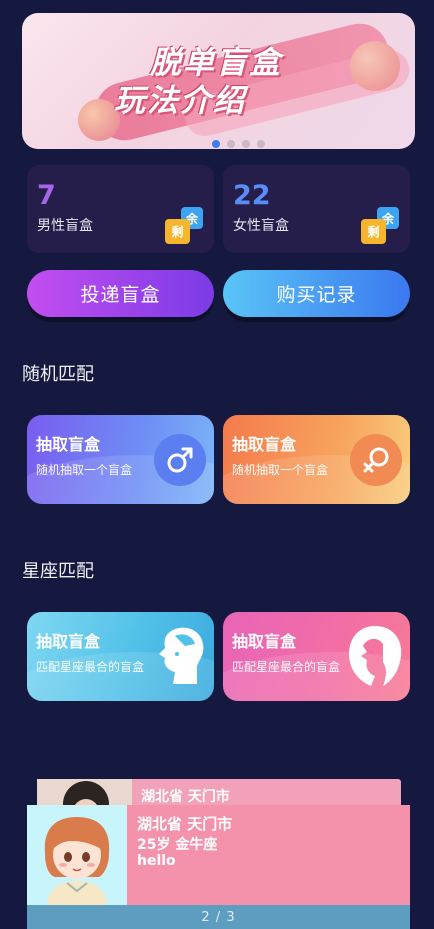 This screenshot has width=434, height=929. I want to click on profile-card: 湖北省 天门市 25岁 金牛座 hello 2 / 3, so click(218, 867).